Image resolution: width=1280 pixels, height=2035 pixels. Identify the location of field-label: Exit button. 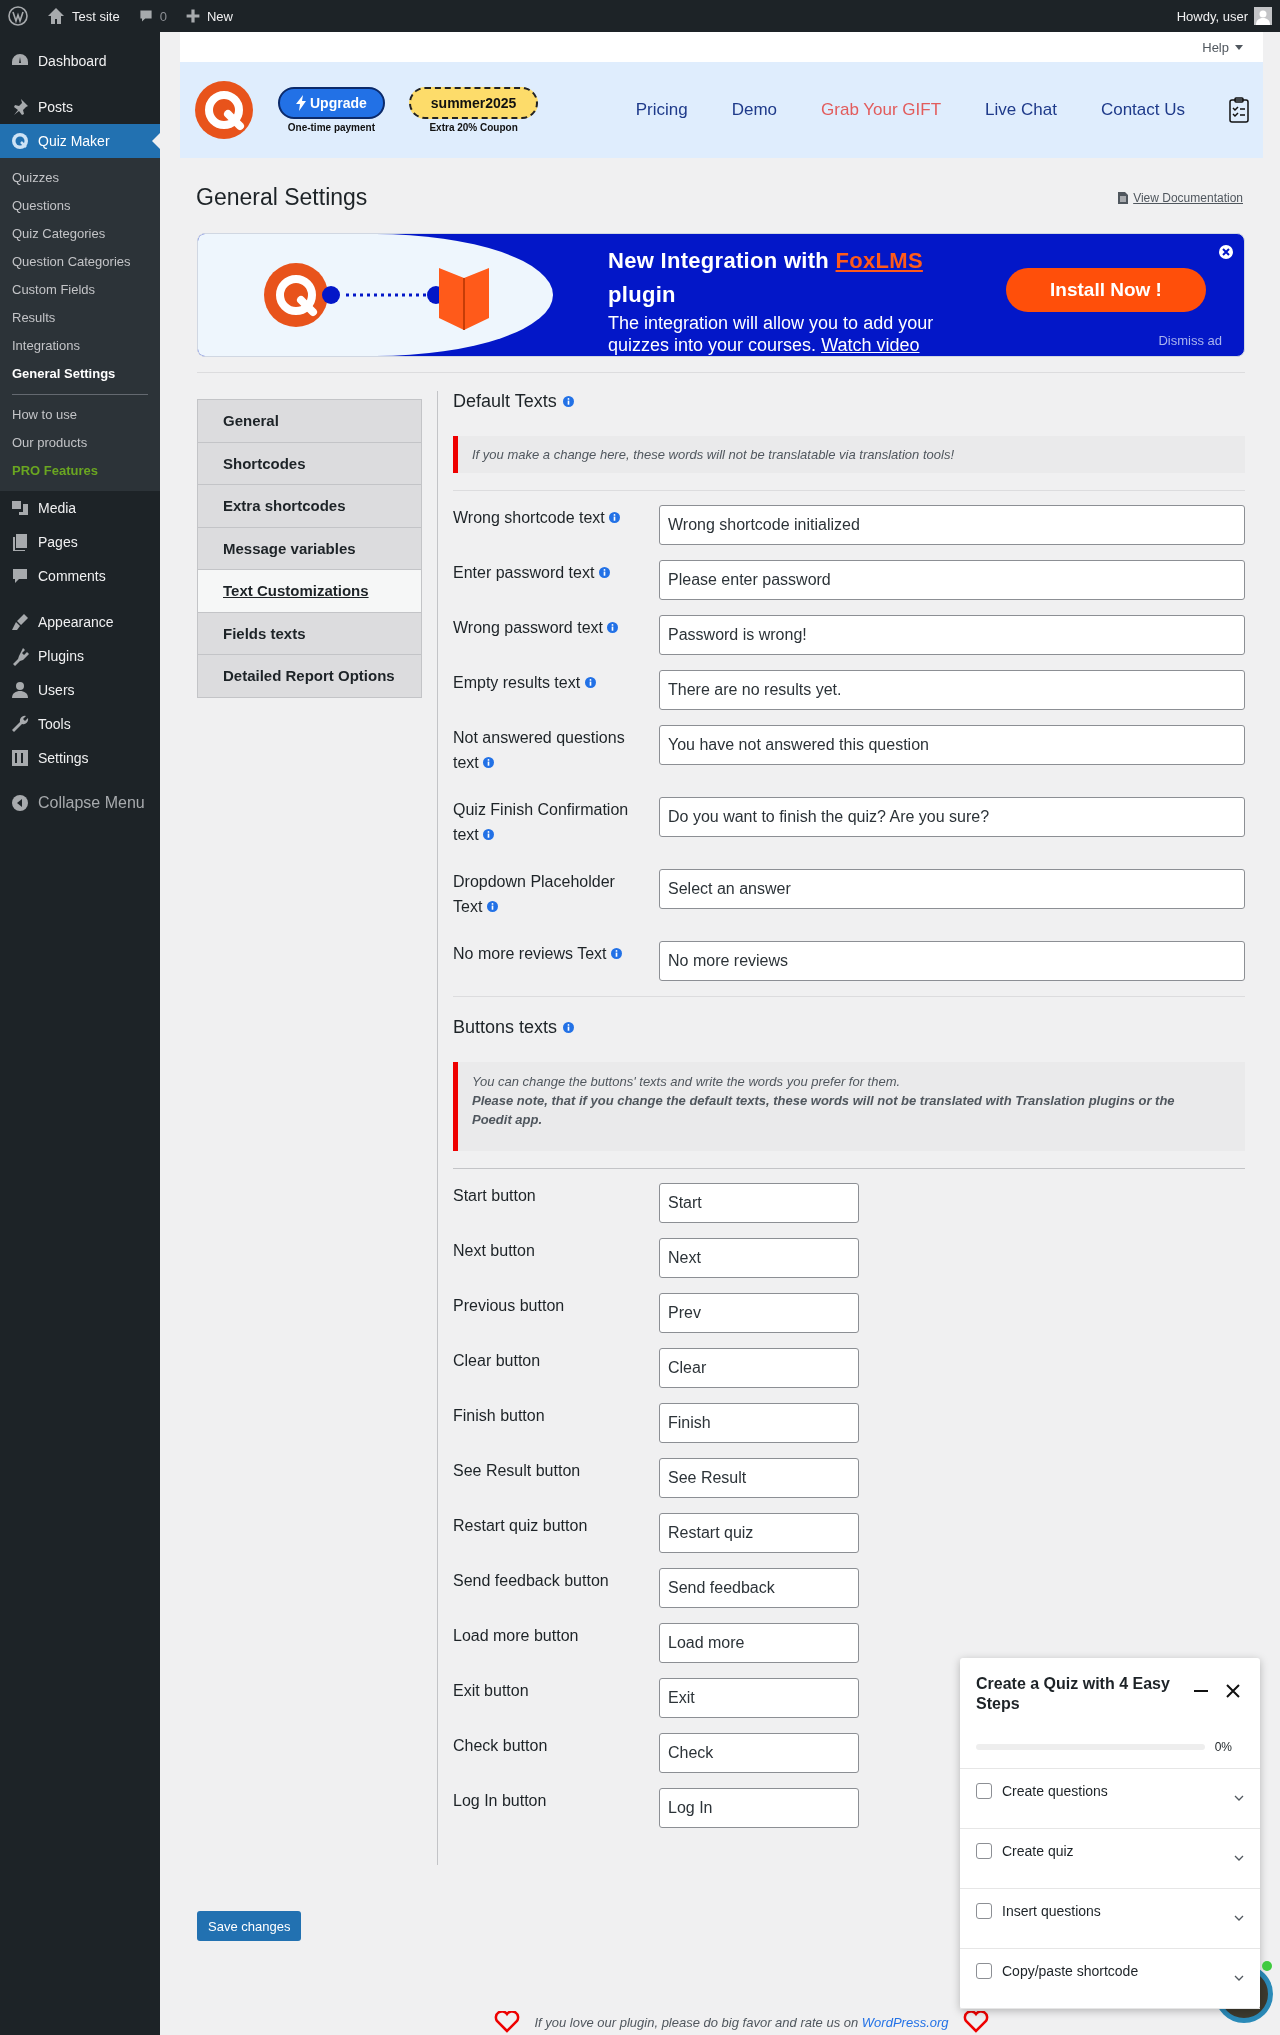
(491, 1691).